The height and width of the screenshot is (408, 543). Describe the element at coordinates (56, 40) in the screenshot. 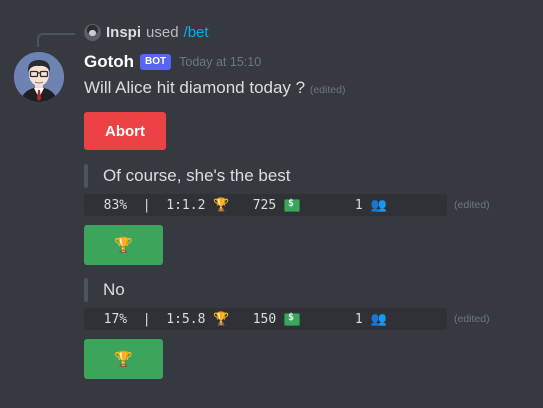

I see `reply-connector` at that location.